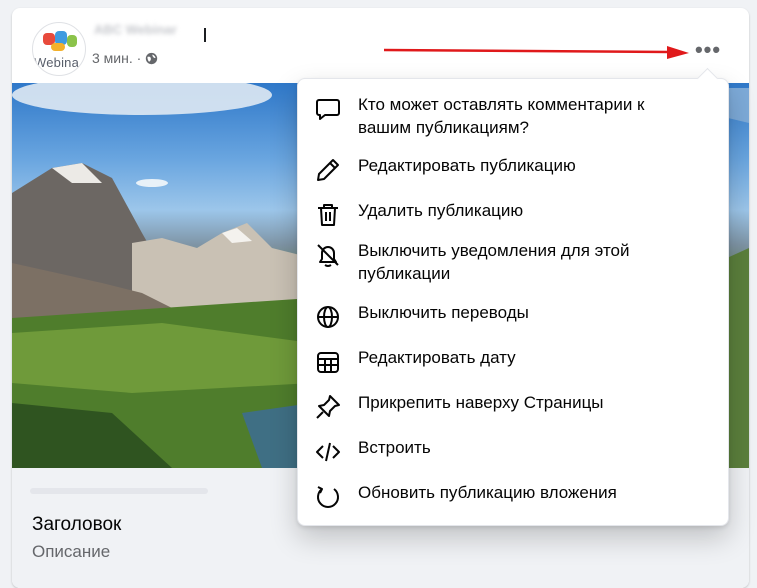  I want to click on menu-item-label: Встроить, so click(394, 447).